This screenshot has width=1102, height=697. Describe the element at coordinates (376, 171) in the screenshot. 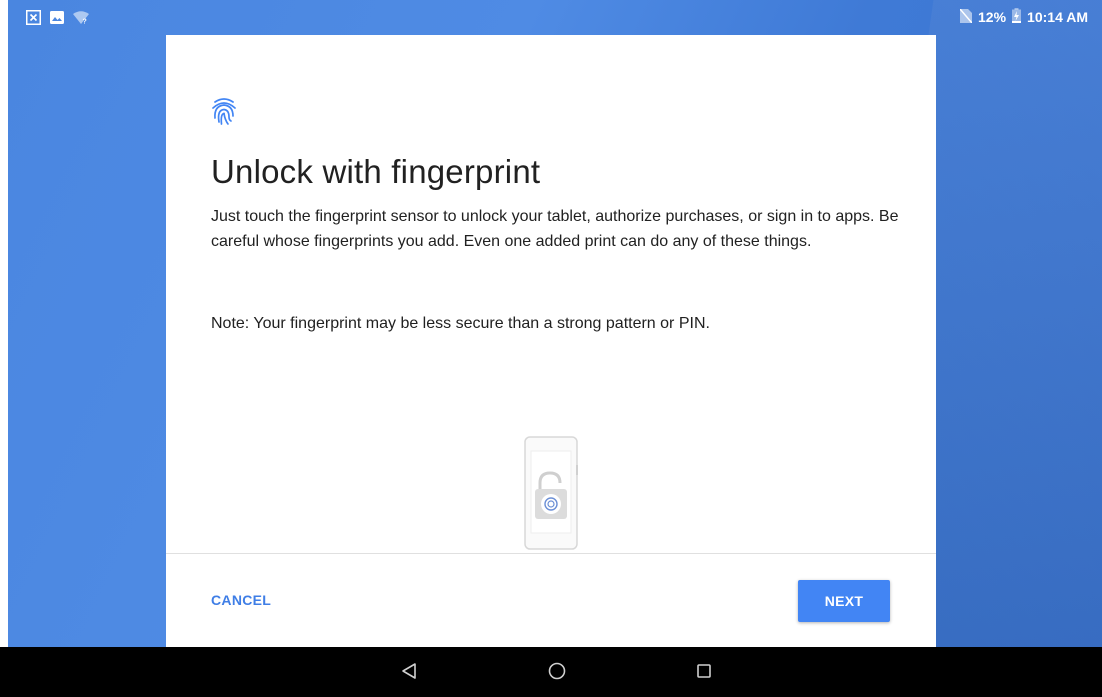

I see `page-title: Unlock with fingerprint` at that location.